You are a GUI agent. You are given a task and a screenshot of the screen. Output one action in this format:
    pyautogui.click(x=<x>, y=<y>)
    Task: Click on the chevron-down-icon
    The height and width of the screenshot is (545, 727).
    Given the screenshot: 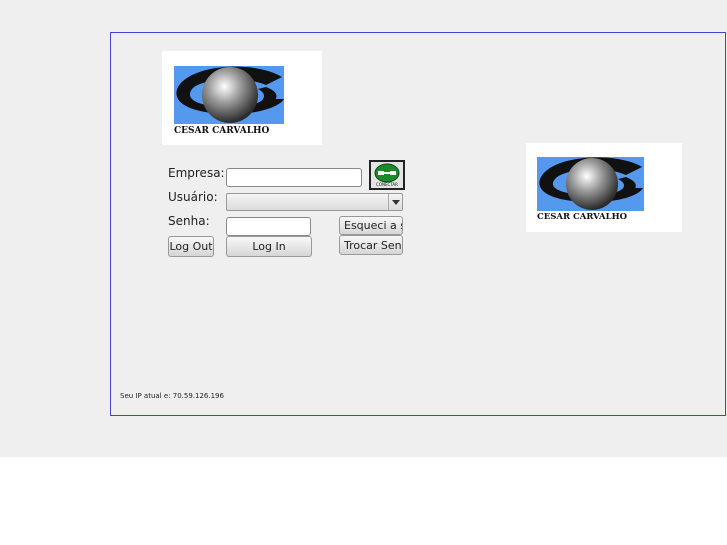 What is the action you would take?
    pyautogui.click(x=395, y=202)
    